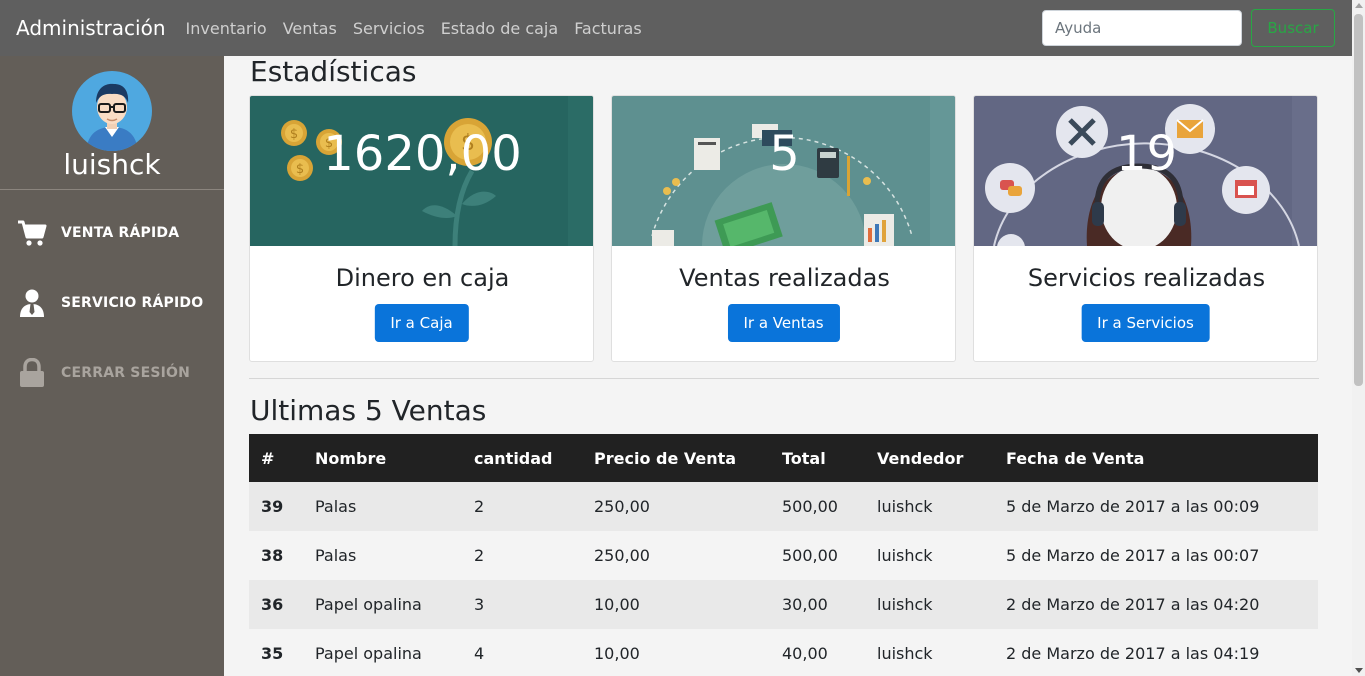  What do you see at coordinates (422, 154) in the screenshot?
I see `card-value: 1620,00` at bounding box center [422, 154].